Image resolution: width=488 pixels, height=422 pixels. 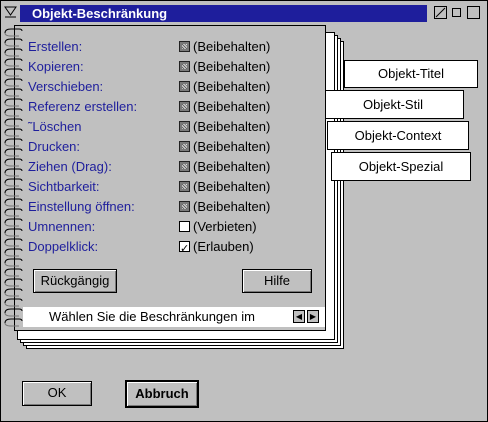 I want to click on status-text: Wählen Sie die Beschränkungen im, so click(x=152, y=316).